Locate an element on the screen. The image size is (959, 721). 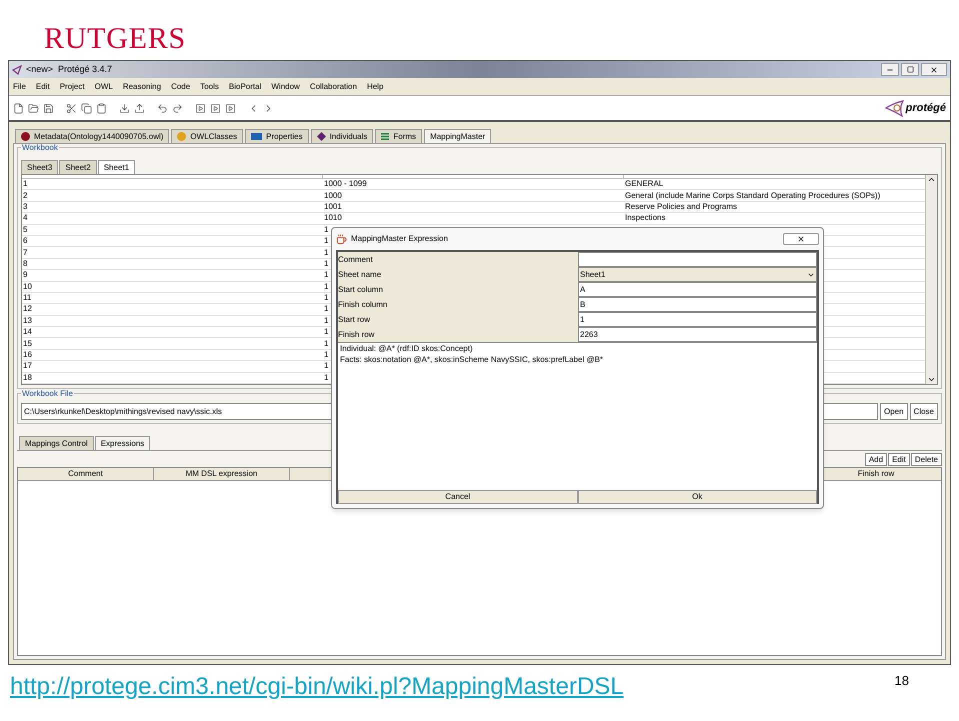
tab: MappingMaster is located at coordinates (458, 136).